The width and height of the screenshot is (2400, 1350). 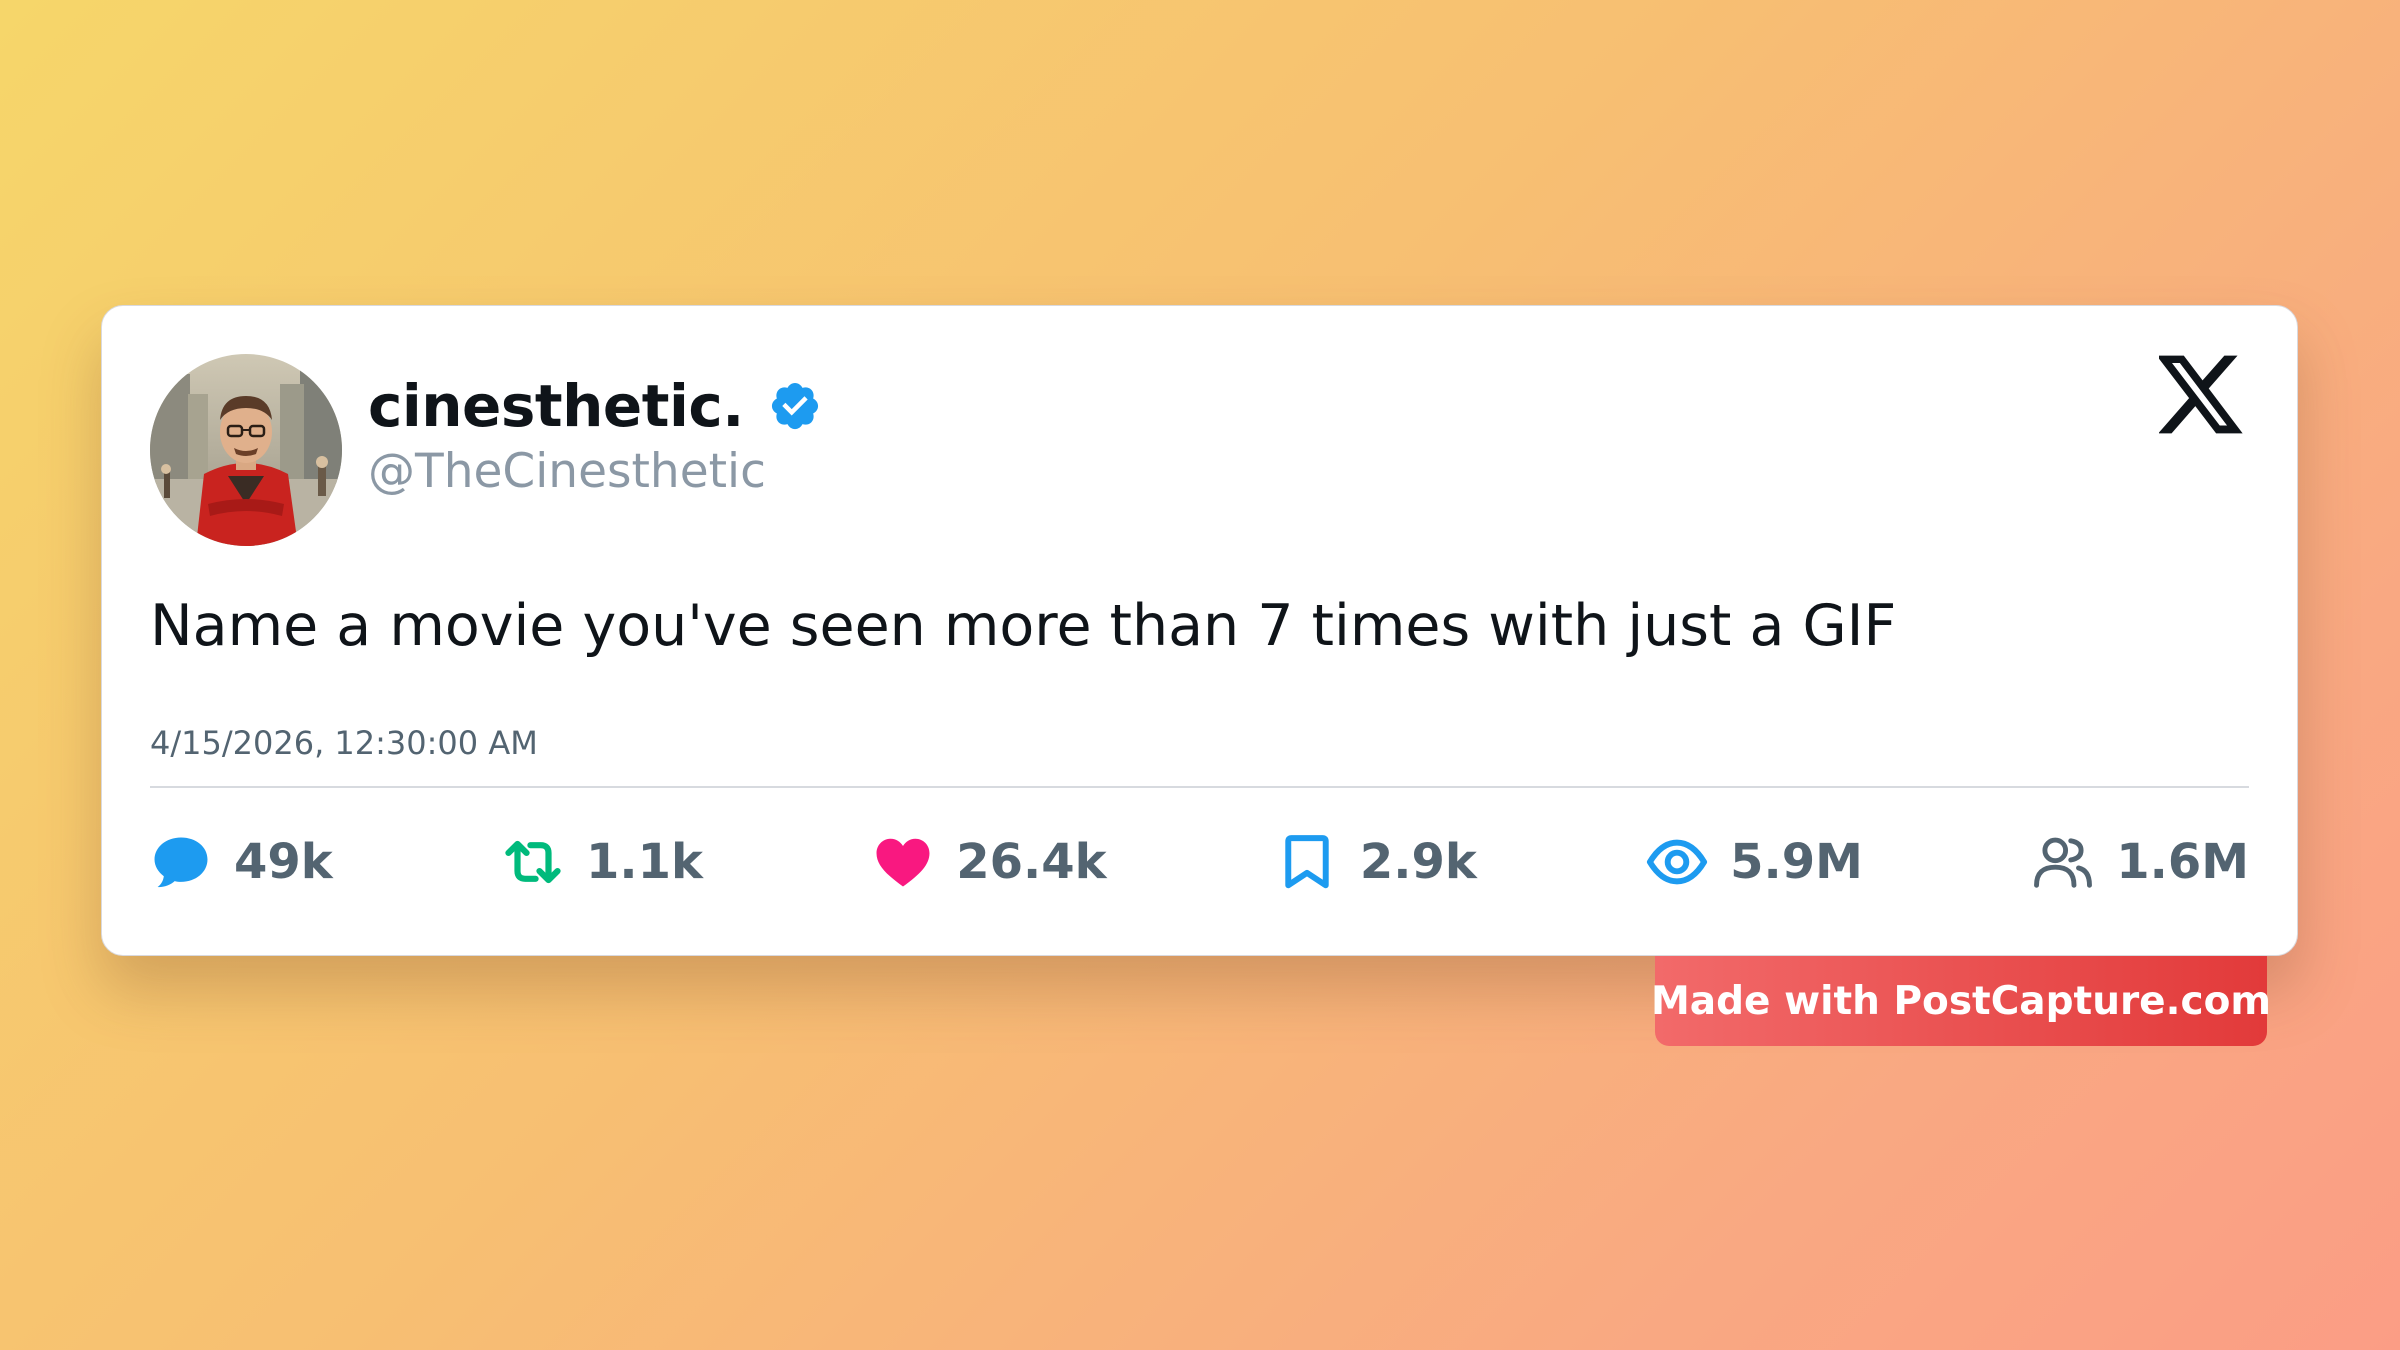 I want to click on post-timestamp: 4/15/2026, 12:30:00 AM, so click(x=344, y=743).